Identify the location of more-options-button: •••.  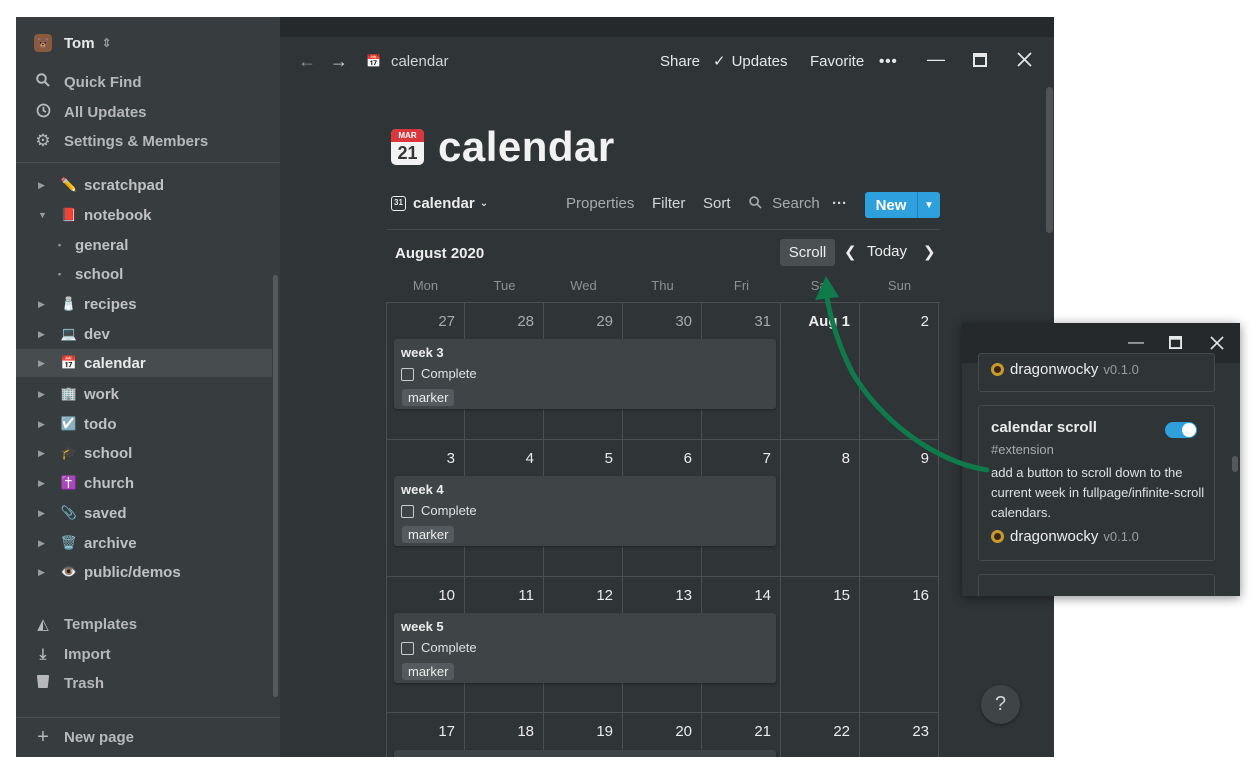
(888, 61).